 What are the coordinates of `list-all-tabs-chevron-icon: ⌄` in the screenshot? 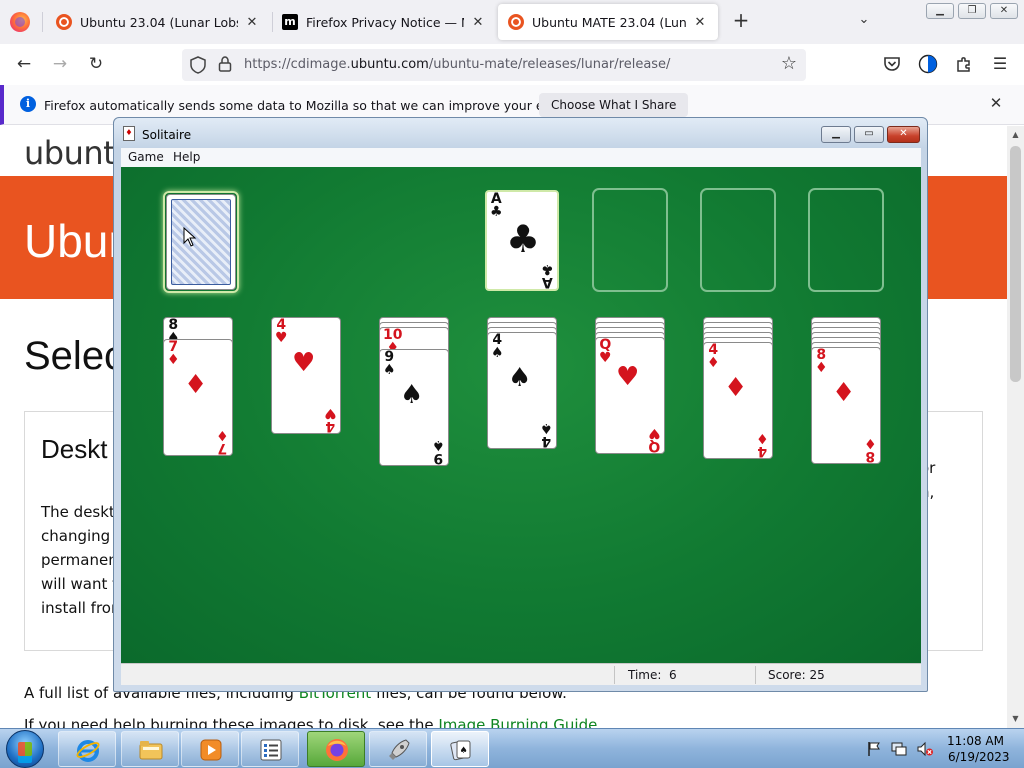 It's located at (864, 22).